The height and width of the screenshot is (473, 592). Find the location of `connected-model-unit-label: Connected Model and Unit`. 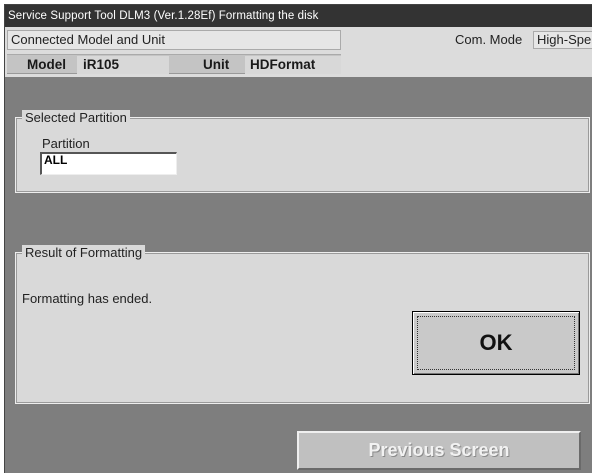

connected-model-unit-label: Connected Model and Unit is located at coordinates (174, 40).